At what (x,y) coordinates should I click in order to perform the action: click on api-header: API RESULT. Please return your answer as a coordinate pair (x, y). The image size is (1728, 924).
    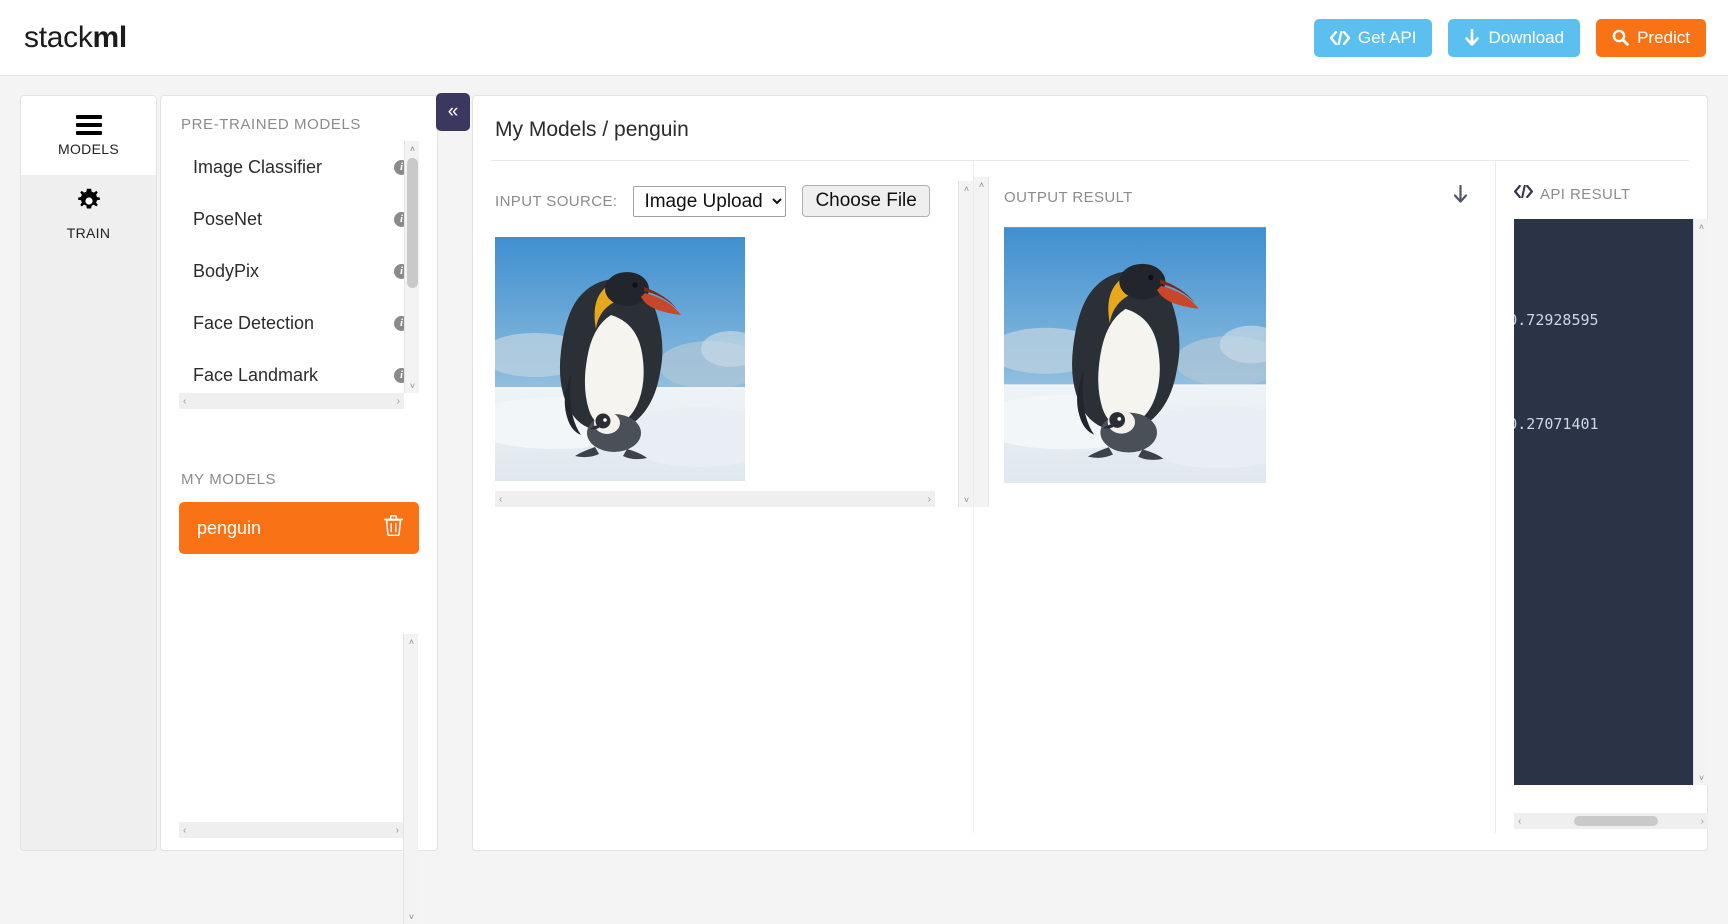
    Looking at the image, I should click on (1601, 182).